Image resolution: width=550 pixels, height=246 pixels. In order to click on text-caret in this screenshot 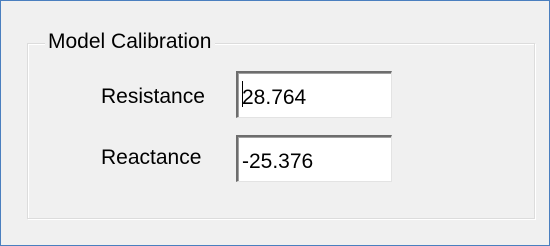, I will do `click(242, 94)`.